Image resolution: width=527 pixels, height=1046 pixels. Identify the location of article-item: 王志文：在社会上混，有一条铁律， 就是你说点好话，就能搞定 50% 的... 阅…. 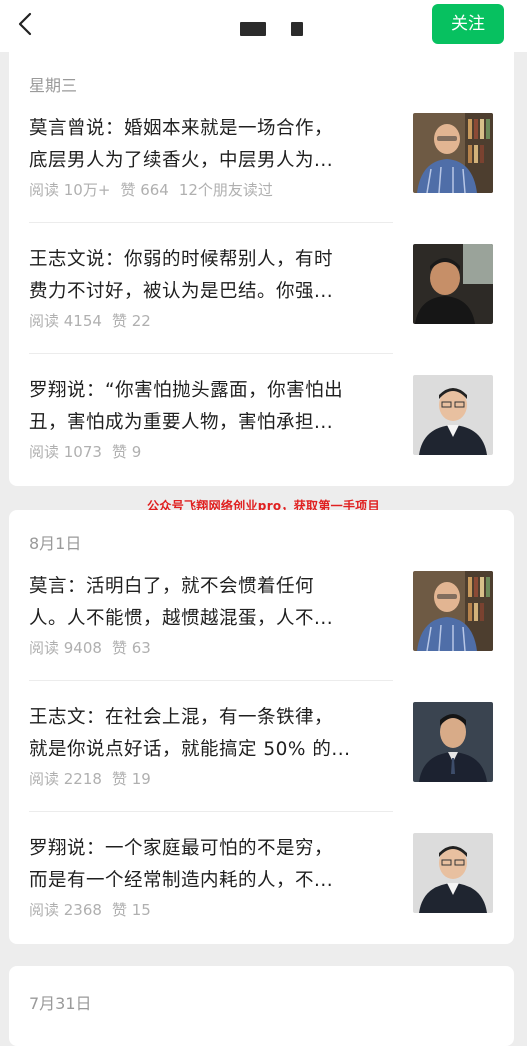
(261, 750).